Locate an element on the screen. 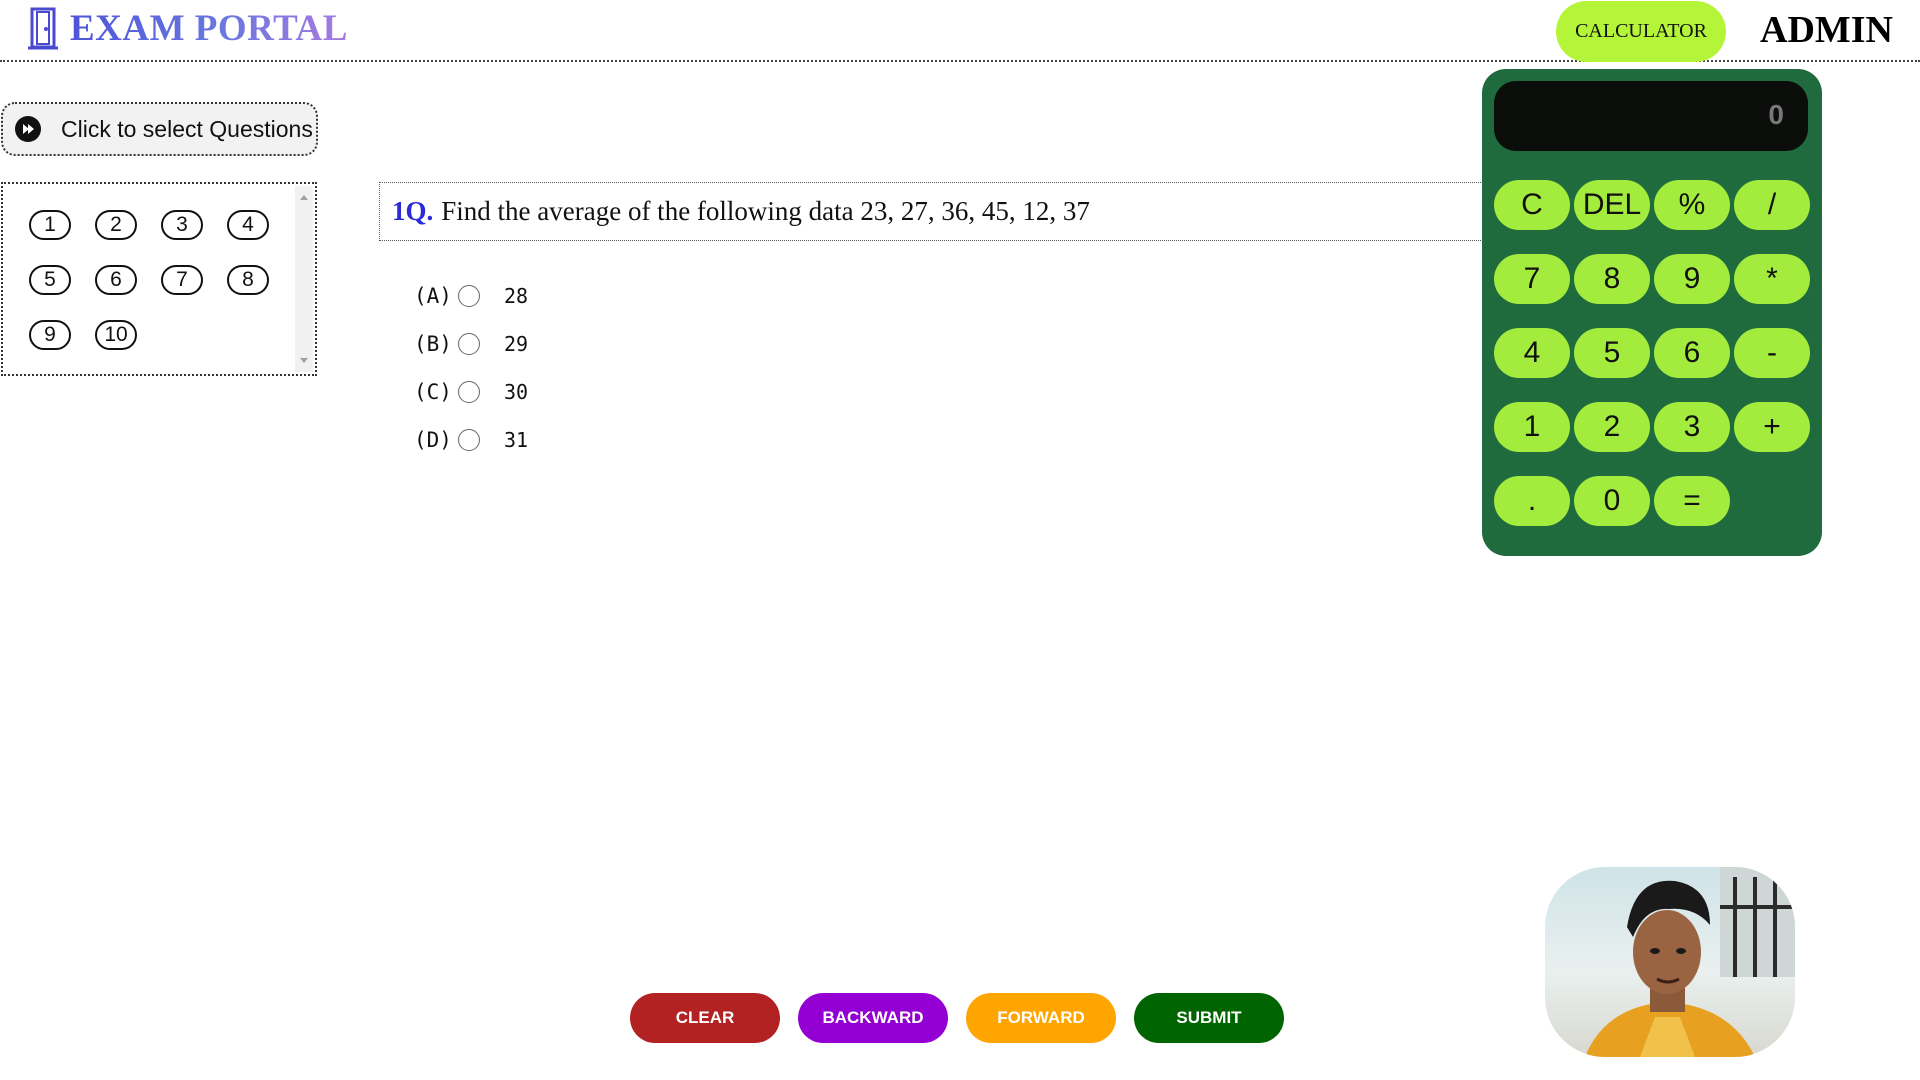 The height and width of the screenshot is (1080, 1920). calculator-key: C is located at coordinates (1532, 205).